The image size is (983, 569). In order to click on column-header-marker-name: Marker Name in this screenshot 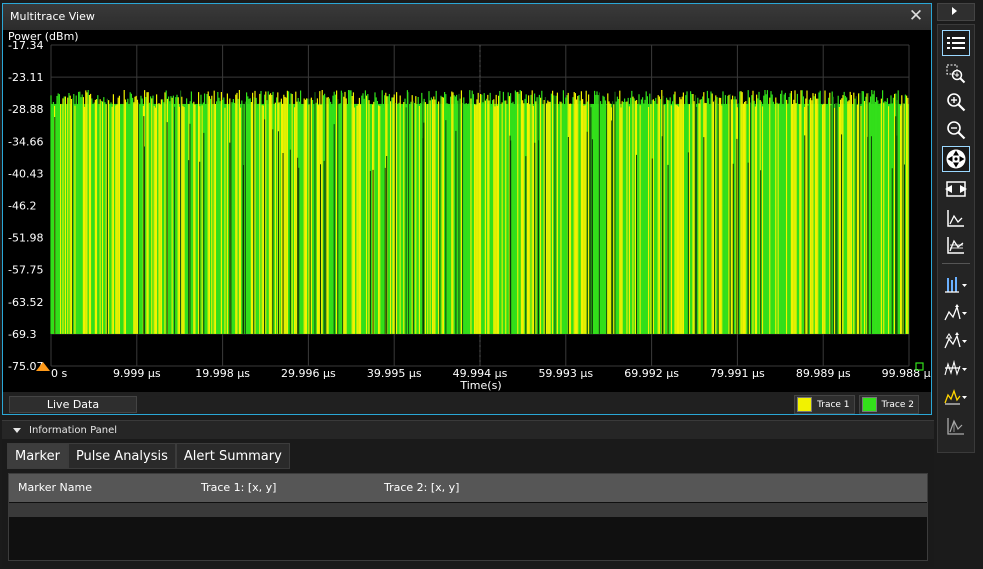, I will do `click(55, 488)`.